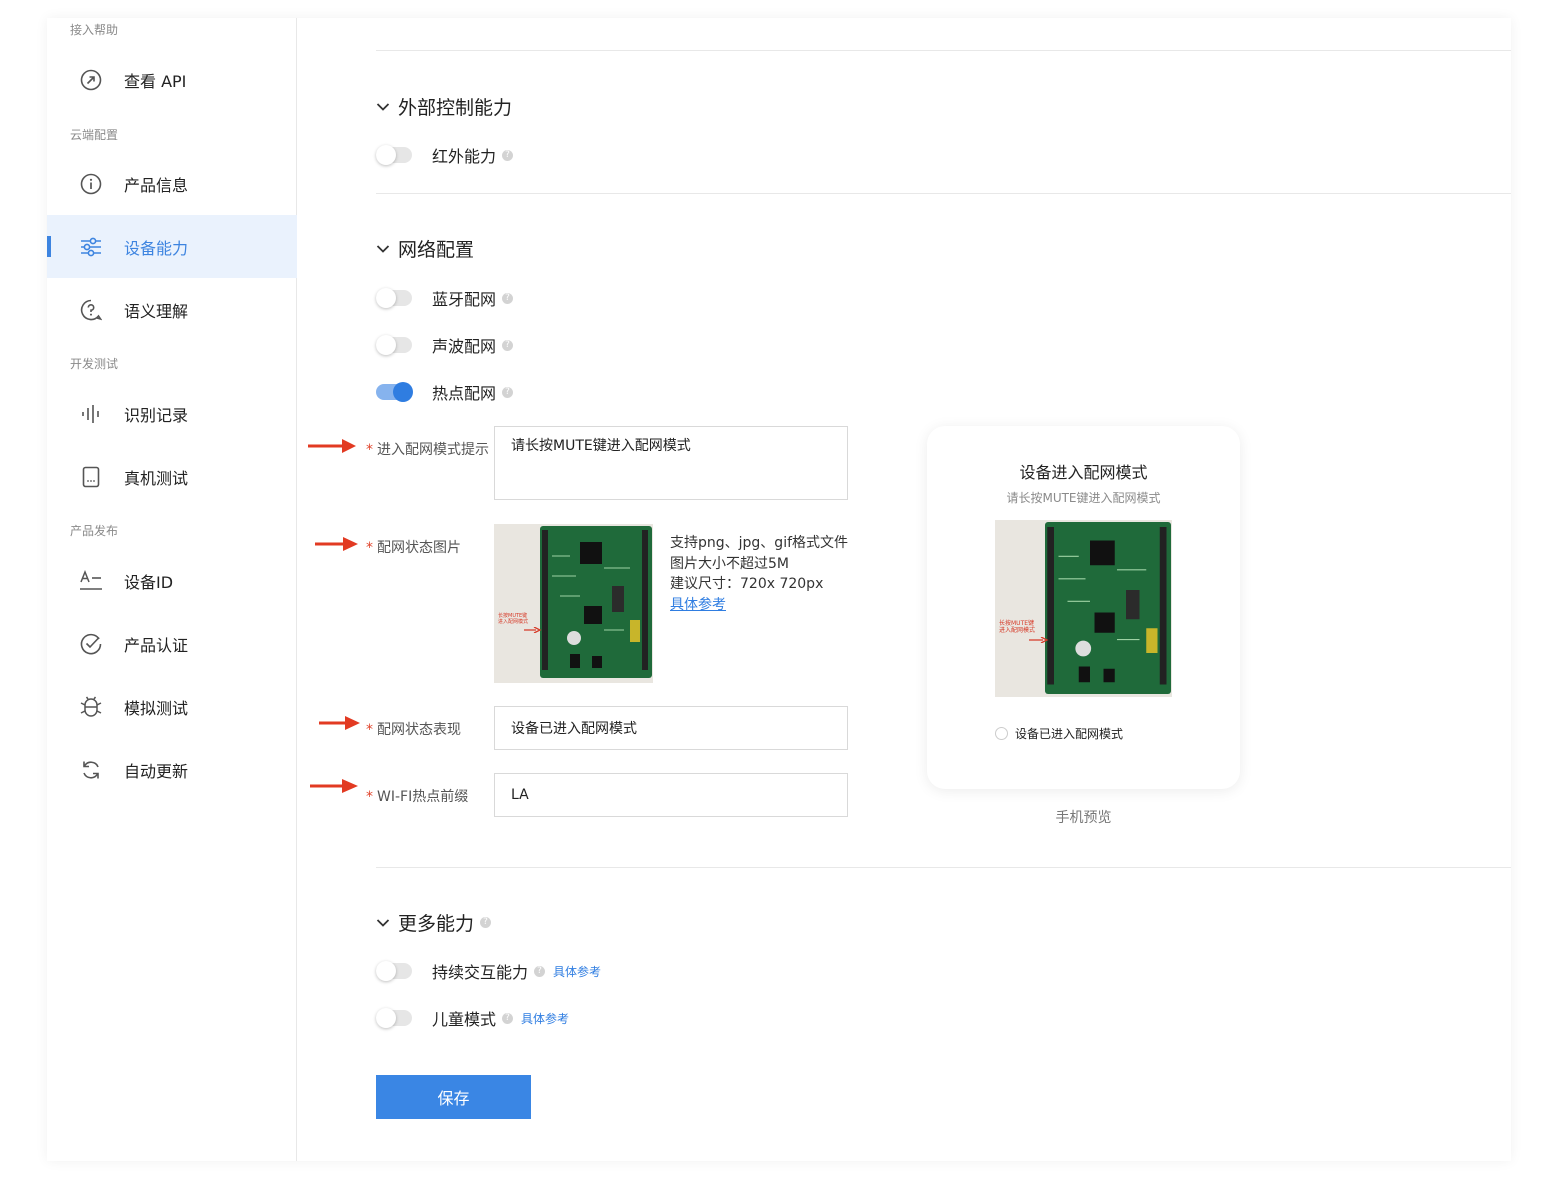  I want to click on continuous-toggle, so click(394, 971).